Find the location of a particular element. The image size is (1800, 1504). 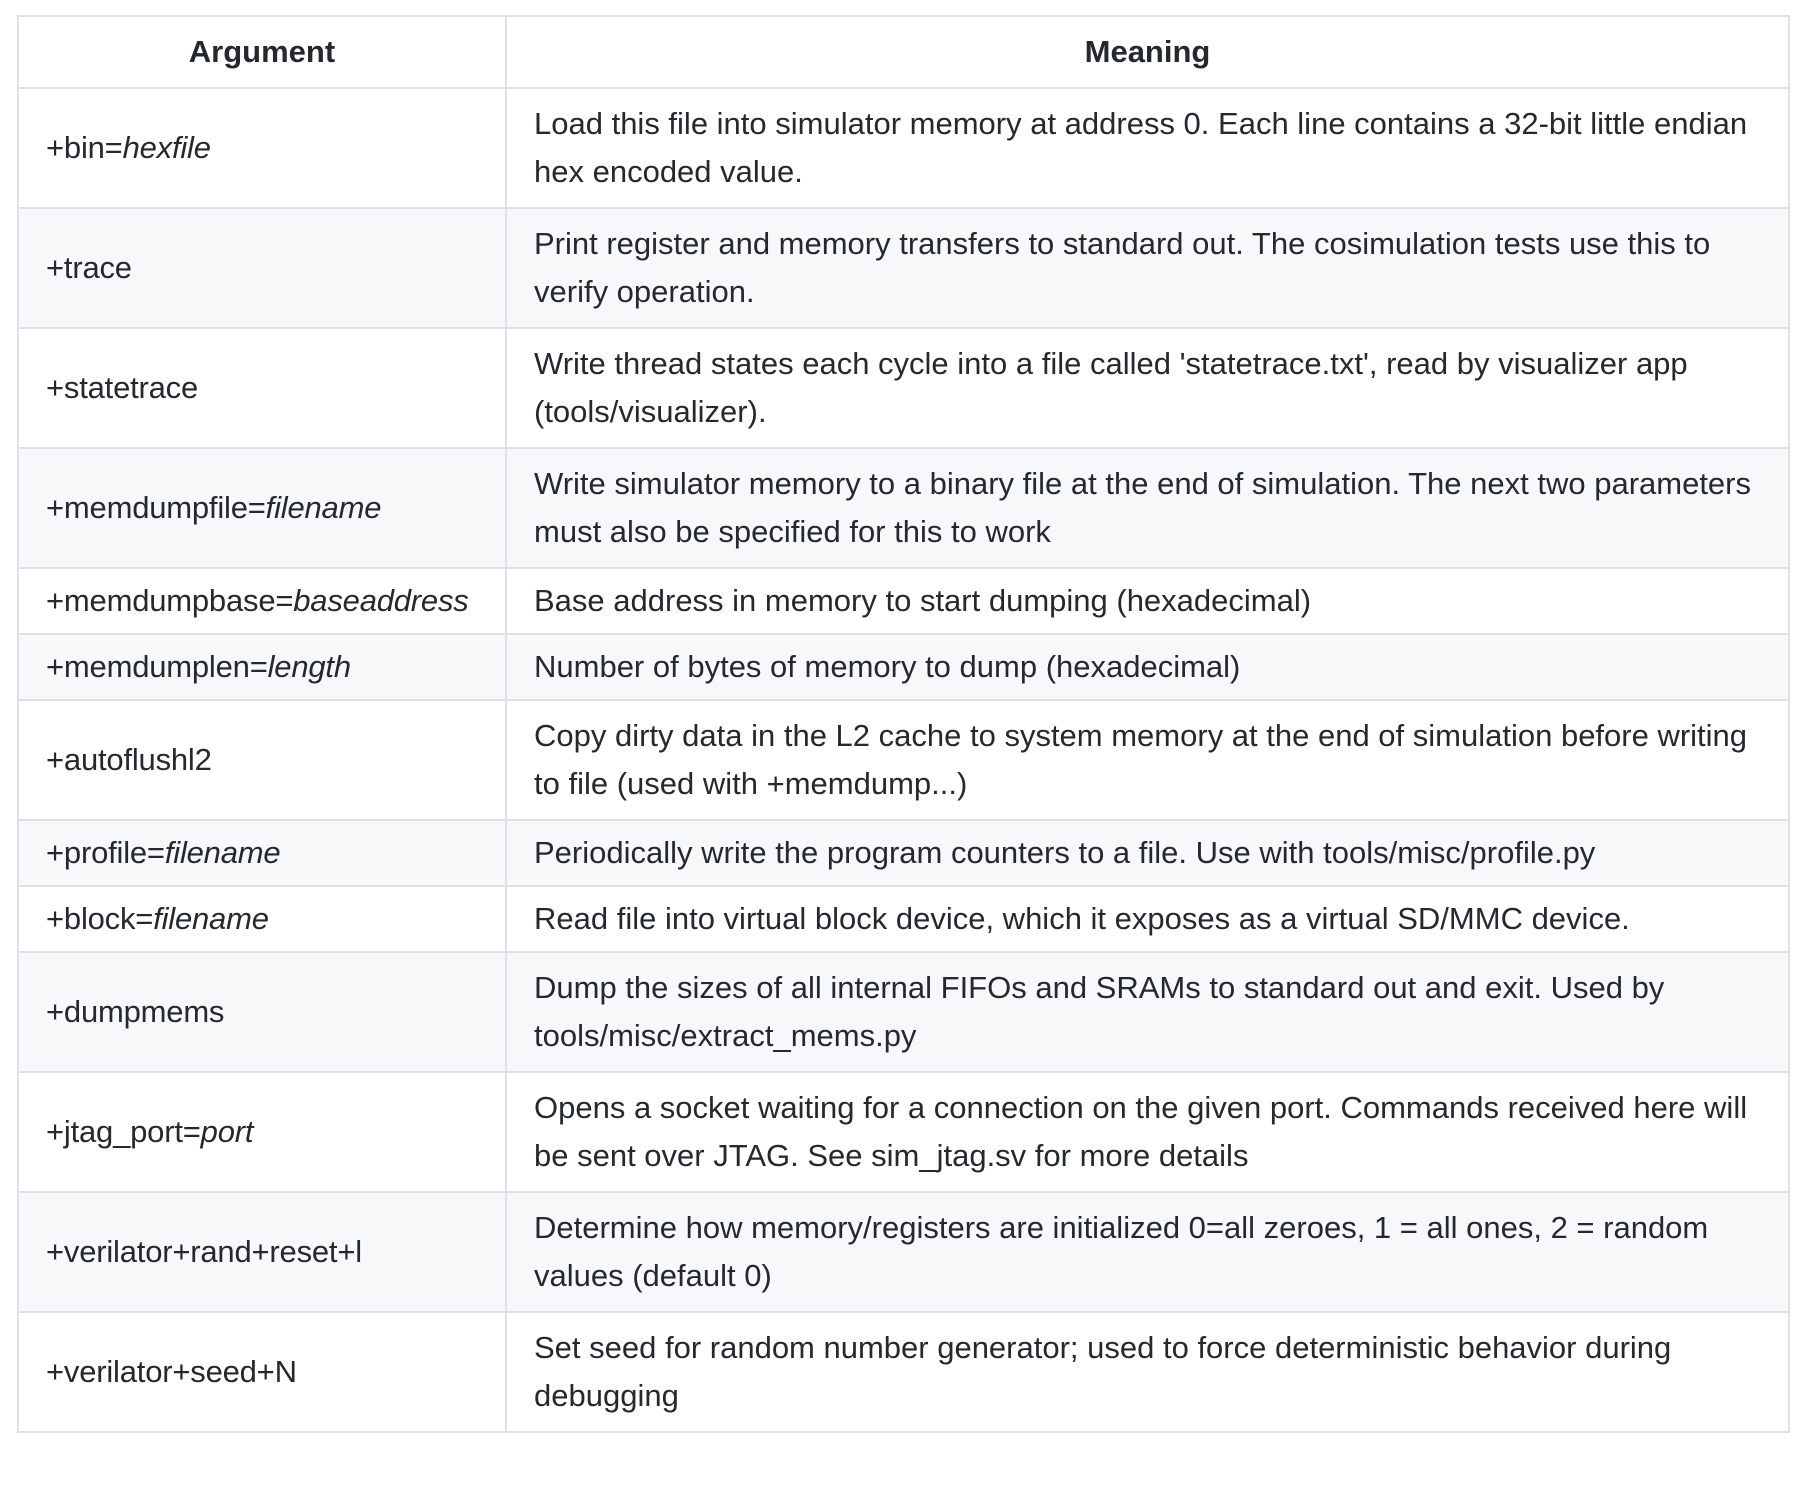

argument-cell: +trace is located at coordinates (262, 268).